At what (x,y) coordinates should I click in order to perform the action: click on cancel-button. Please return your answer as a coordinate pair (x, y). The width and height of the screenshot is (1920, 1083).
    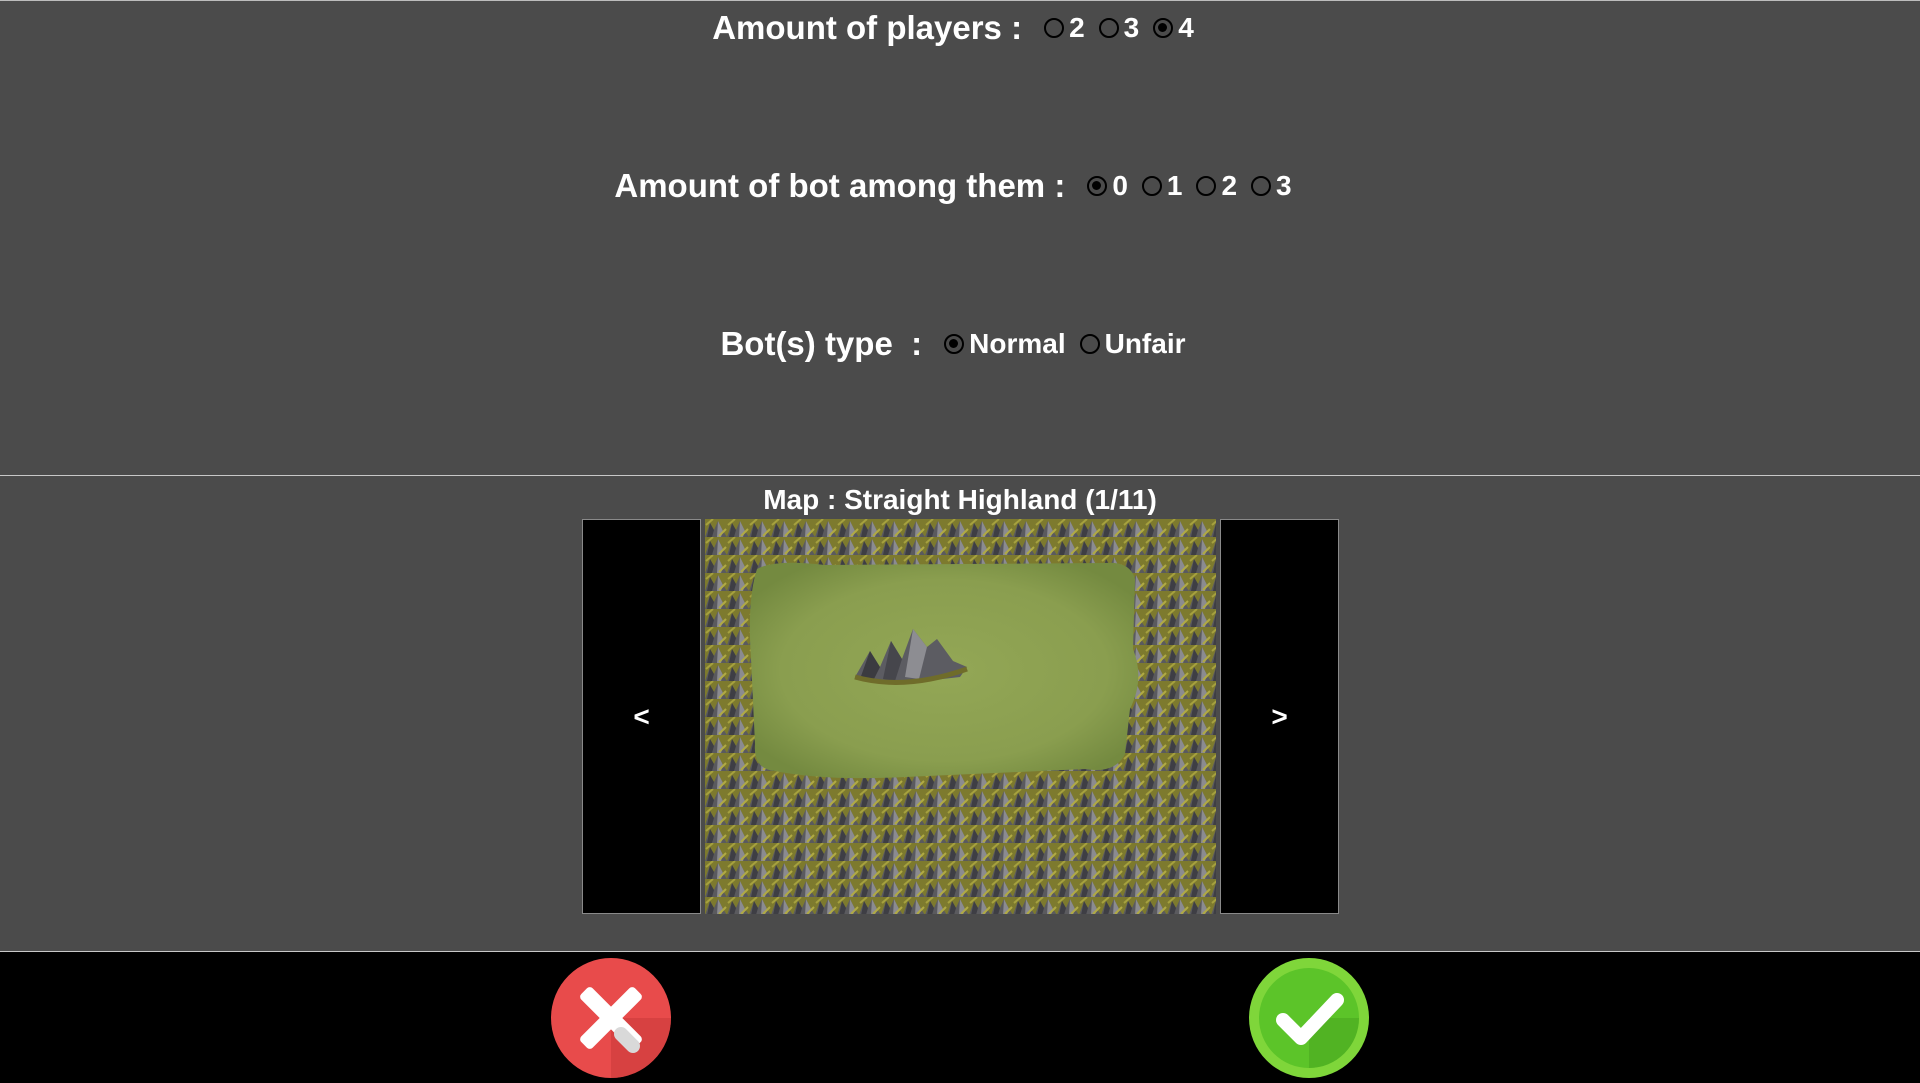
    Looking at the image, I should click on (611, 1018).